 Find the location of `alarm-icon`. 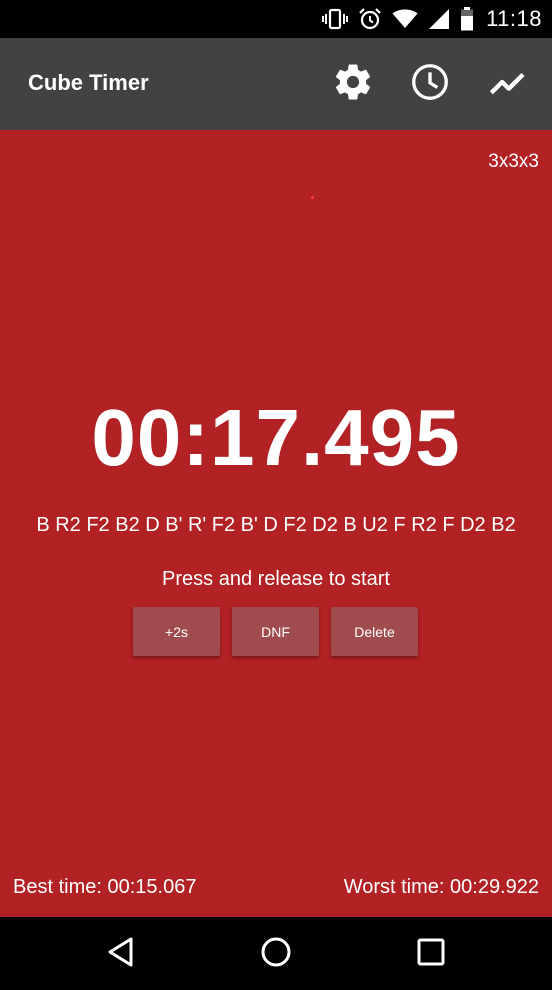

alarm-icon is located at coordinates (370, 19).